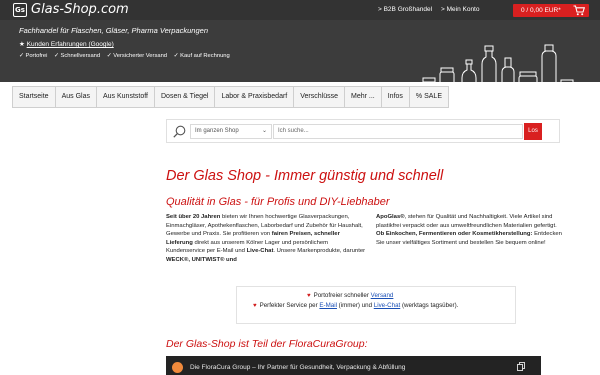 The width and height of the screenshot is (600, 375). Describe the element at coordinates (217, 131) in the screenshot. I see `search-scope-value: Im ganzen Shop` at that location.